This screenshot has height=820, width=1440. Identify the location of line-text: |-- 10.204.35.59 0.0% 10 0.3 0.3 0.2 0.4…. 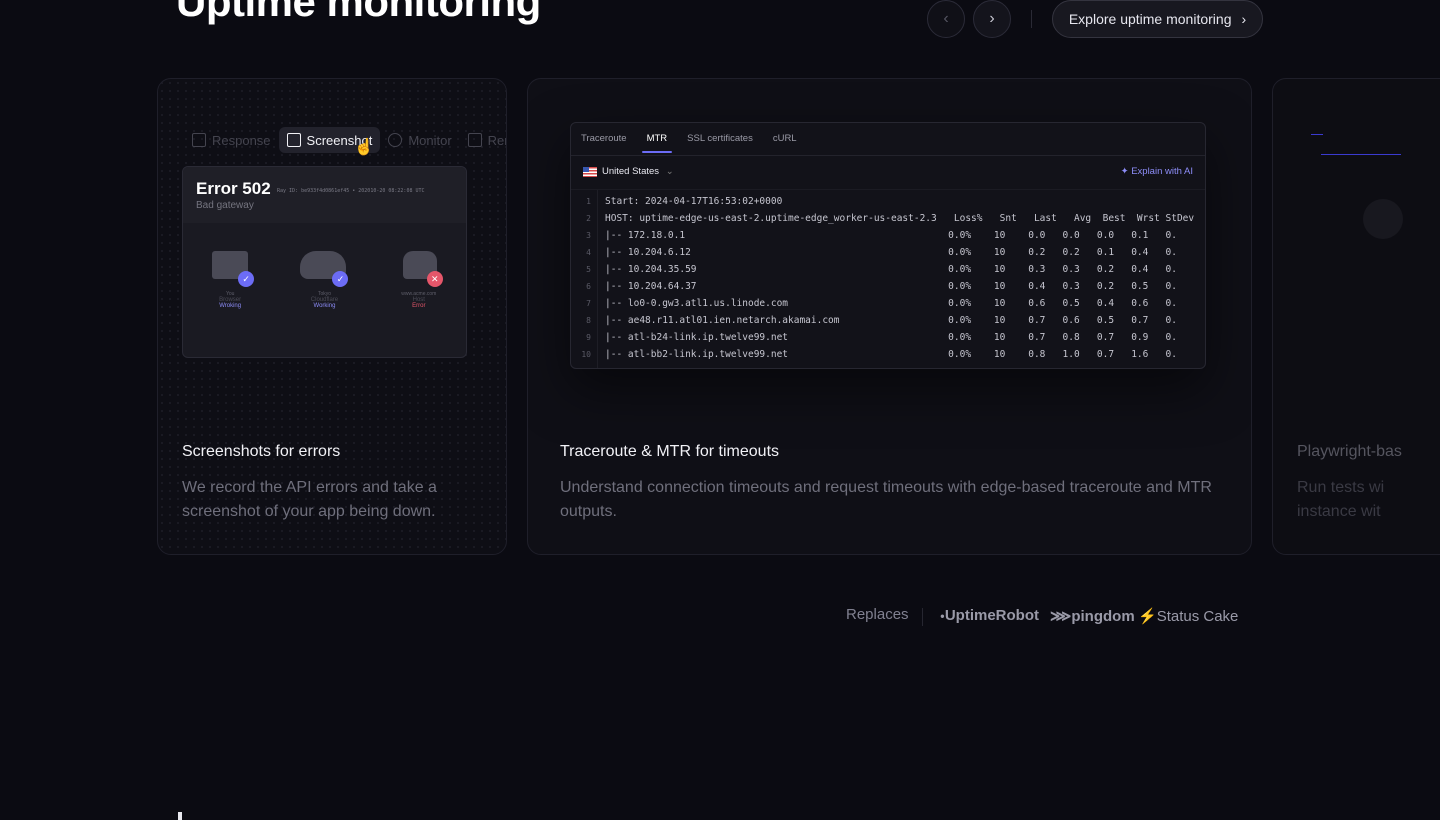
(891, 269).